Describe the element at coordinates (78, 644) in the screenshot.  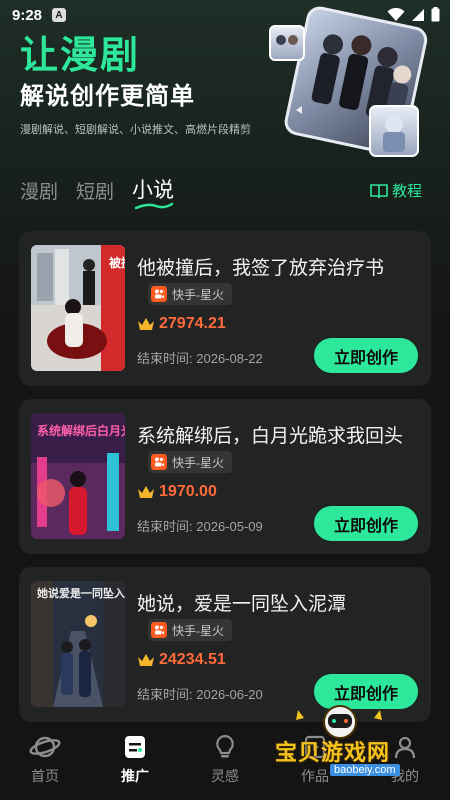
I see `cover-image: 她说爱是一同坠入泥潭` at that location.